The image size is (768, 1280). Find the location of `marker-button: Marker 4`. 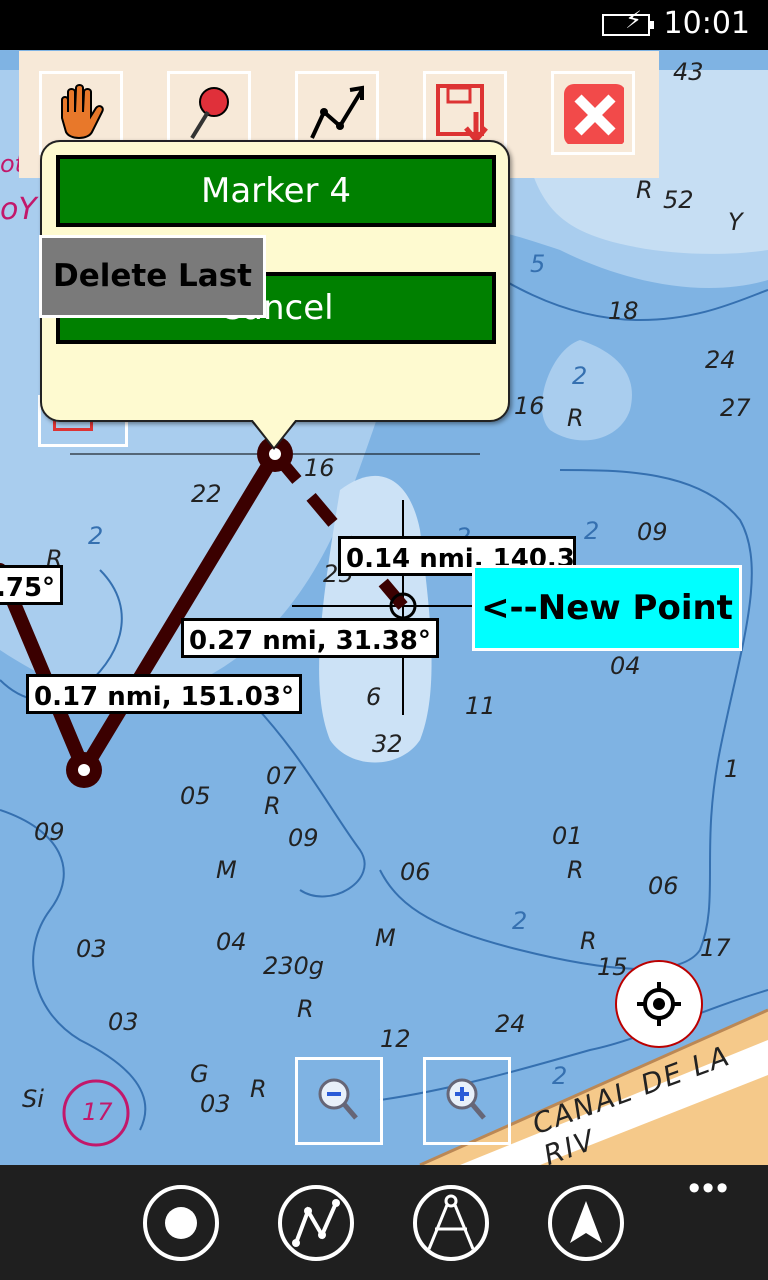

marker-button: Marker 4 is located at coordinates (276, 191).